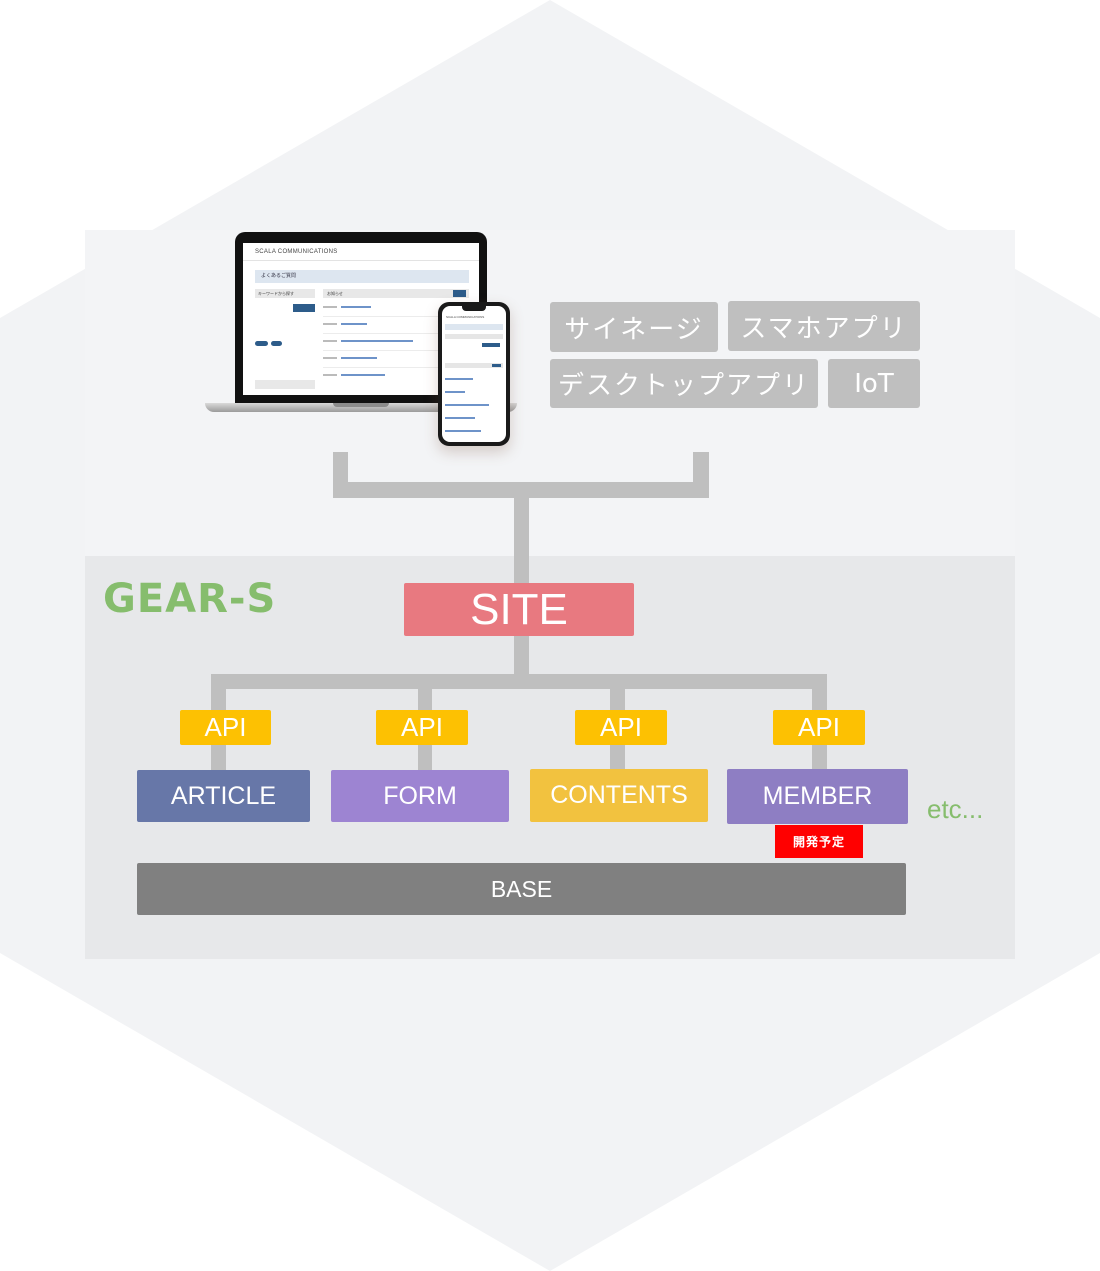  Describe the element at coordinates (496, 365) in the screenshot. I see `phone-screen-more-button` at that location.